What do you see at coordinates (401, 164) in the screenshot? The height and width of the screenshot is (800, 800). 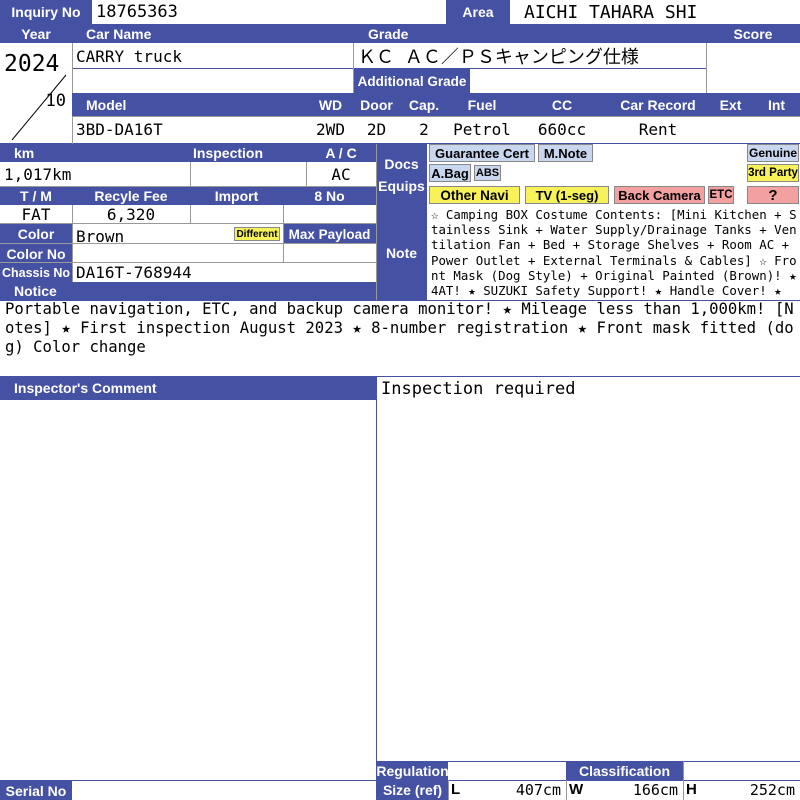 I see `docs-label: Docs` at bounding box center [401, 164].